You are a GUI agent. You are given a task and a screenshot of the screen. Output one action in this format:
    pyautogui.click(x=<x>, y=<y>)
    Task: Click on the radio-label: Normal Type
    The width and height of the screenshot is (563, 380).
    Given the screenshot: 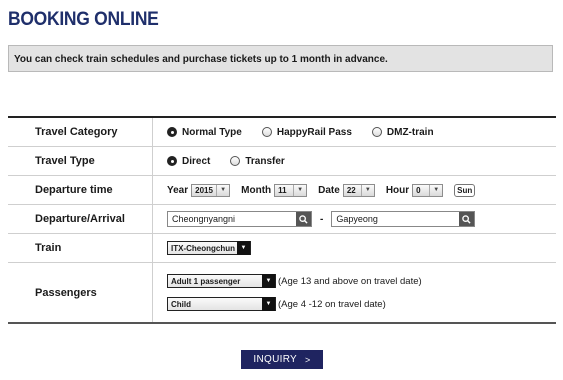 What is the action you would take?
    pyautogui.click(x=212, y=132)
    